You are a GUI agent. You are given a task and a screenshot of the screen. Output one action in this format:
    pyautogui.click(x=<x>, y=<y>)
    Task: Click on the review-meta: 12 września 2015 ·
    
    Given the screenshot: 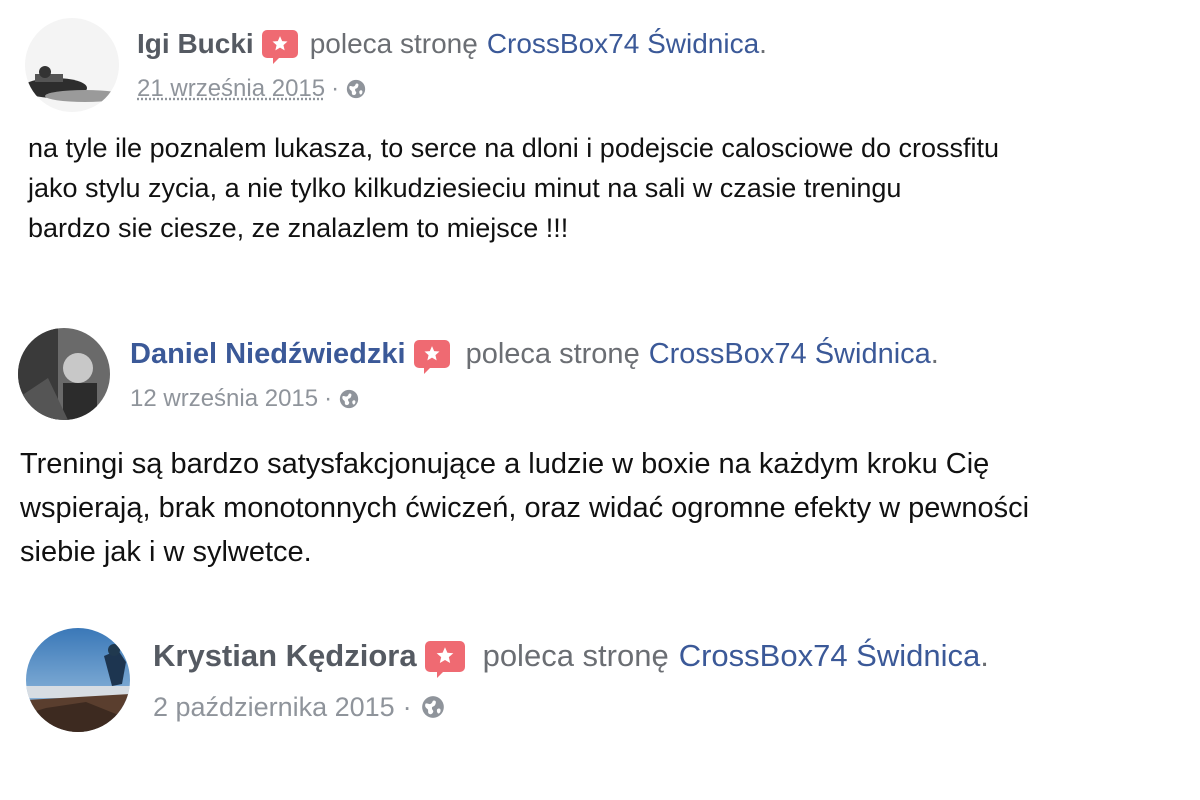 What is the action you would take?
    pyautogui.click(x=245, y=399)
    